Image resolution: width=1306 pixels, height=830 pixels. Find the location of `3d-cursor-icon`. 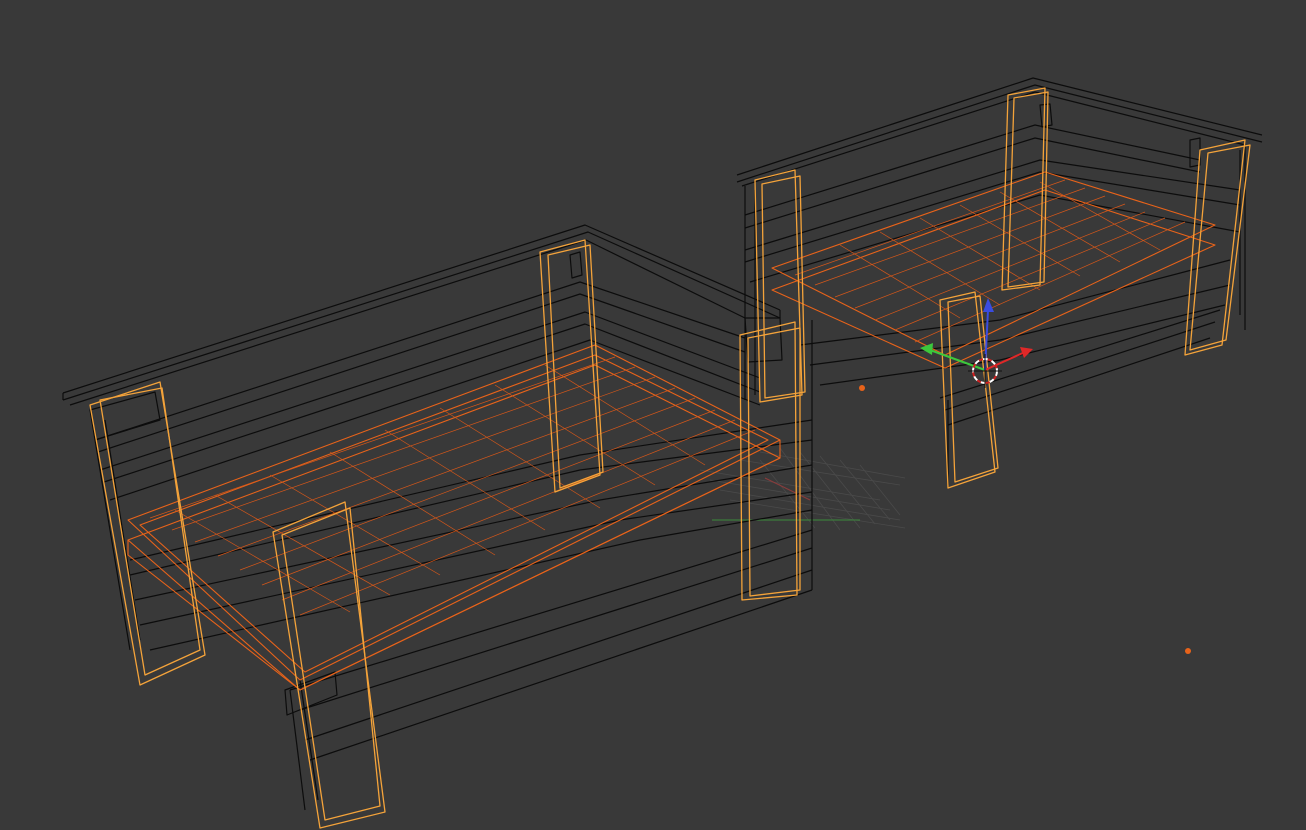

3d-cursor-icon is located at coordinates (985, 371).